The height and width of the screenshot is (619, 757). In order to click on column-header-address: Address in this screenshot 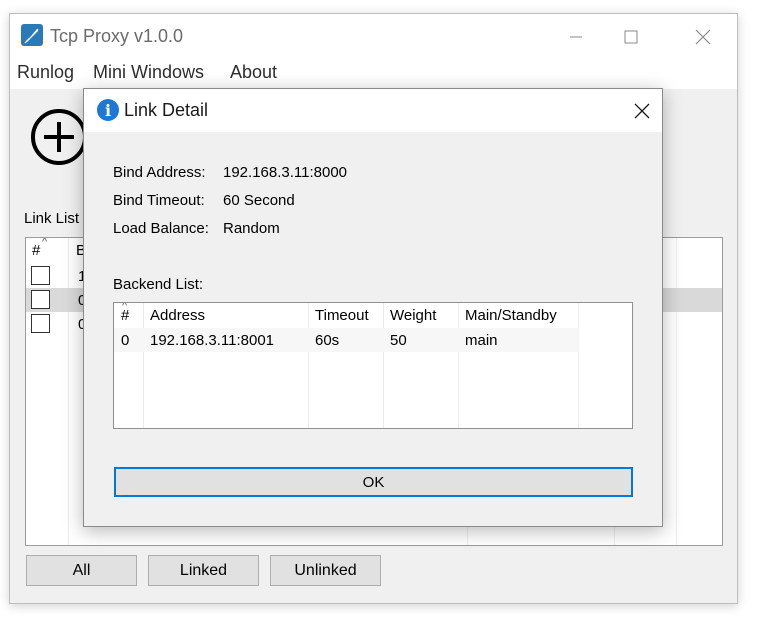, I will do `click(177, 315)`.